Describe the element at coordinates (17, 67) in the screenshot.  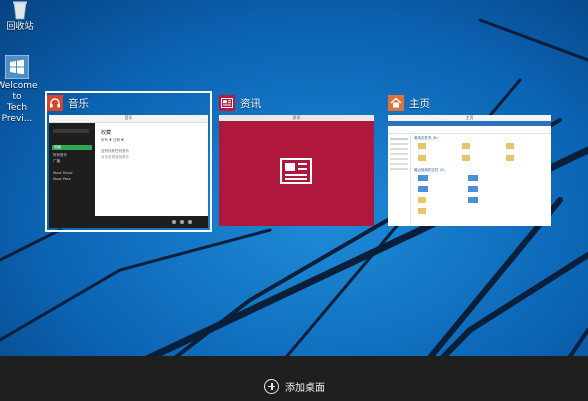
I see `windows-logo-icon` at that location.